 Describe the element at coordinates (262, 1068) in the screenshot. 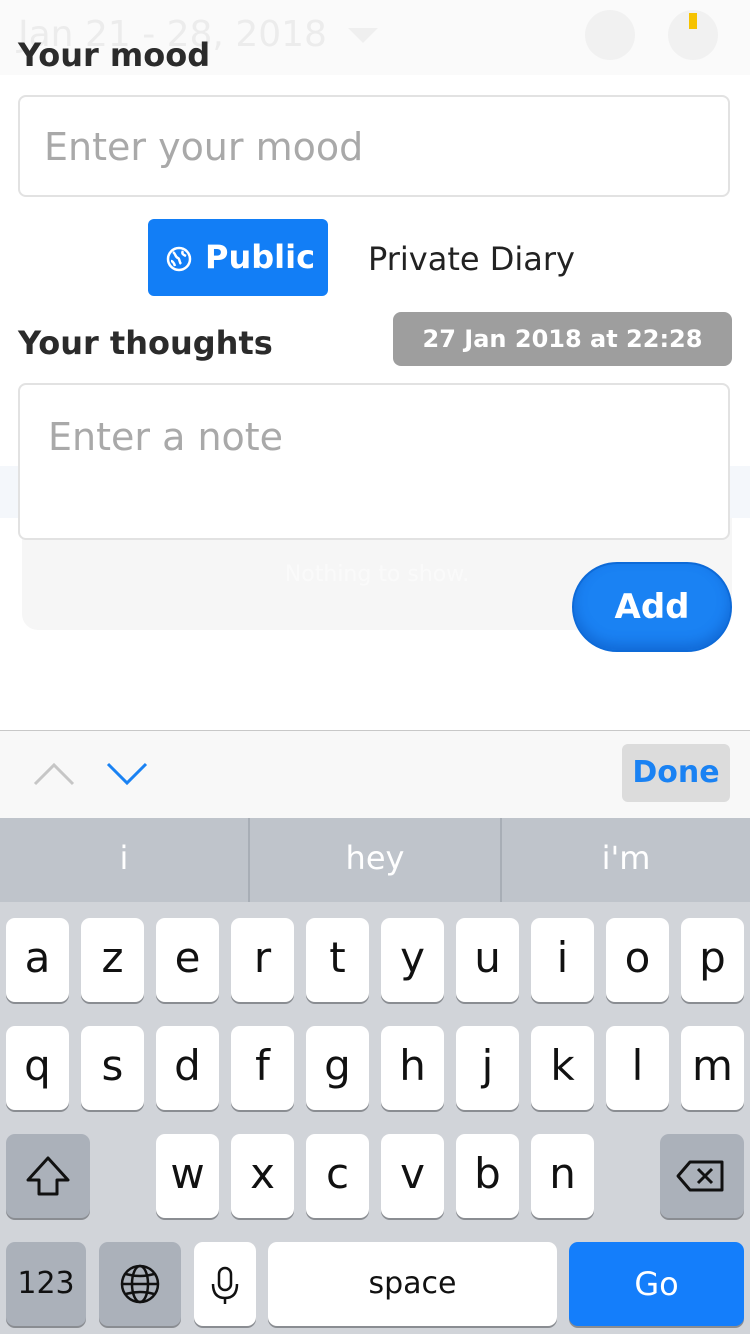

I see `key-f: f` at that location.